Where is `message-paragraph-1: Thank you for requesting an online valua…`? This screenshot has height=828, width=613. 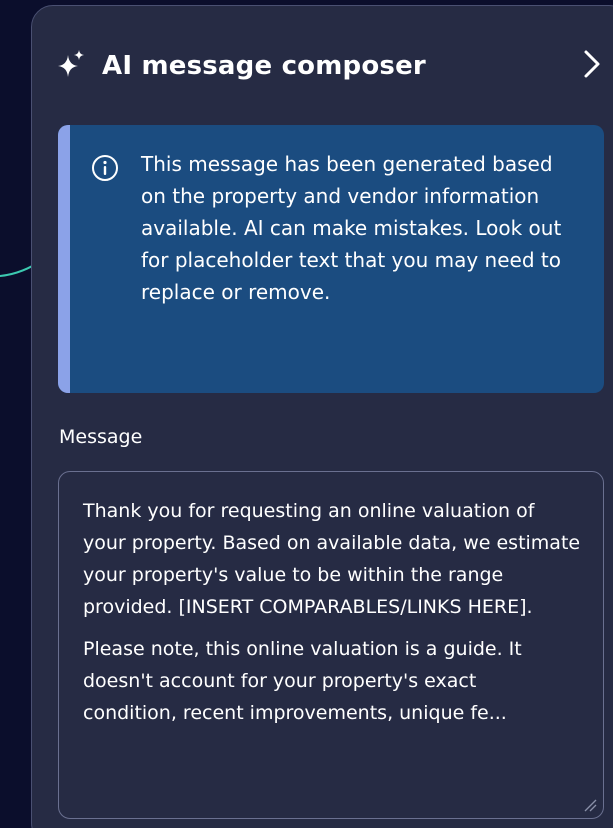 message-paragraph-1: Thank you for requesting an online valua… is located at coordinates (332, 559).